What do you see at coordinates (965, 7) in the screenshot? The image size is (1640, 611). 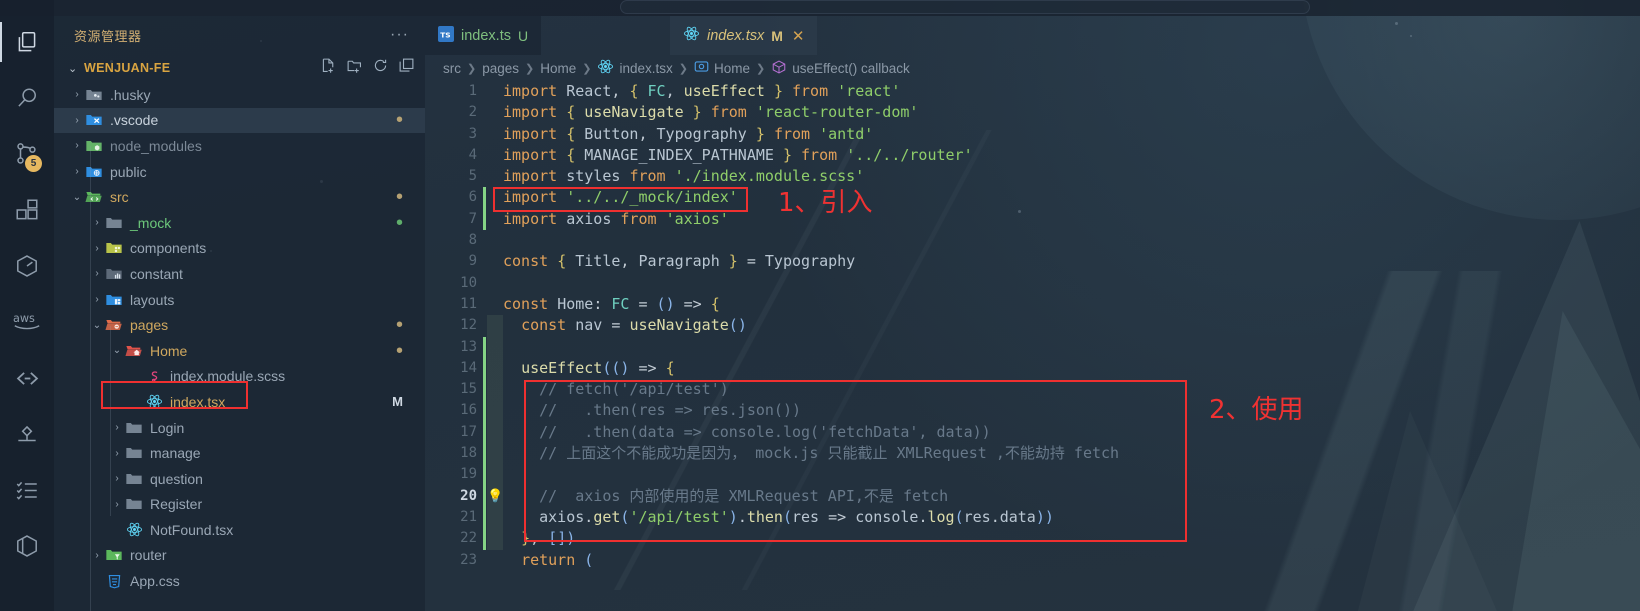 I see `command-center` at bounding box center [965, 7].